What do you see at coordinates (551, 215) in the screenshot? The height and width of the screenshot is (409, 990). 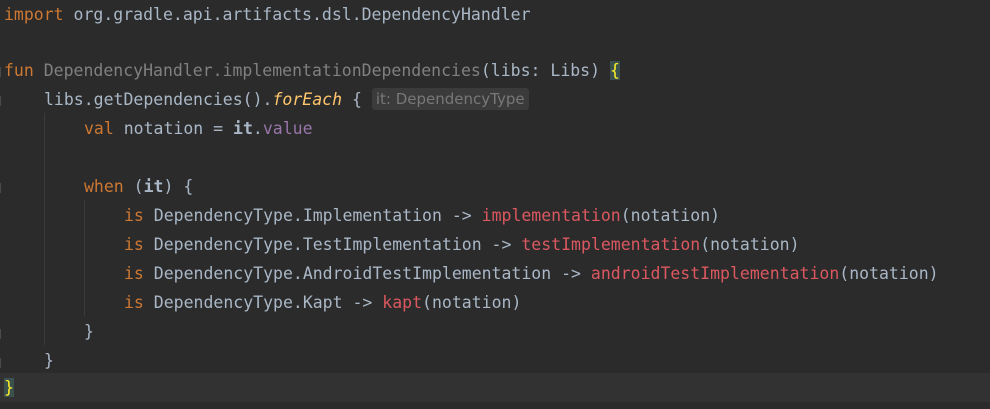 I see `unresolved-call: implementation` at bounding box center [551, 215].